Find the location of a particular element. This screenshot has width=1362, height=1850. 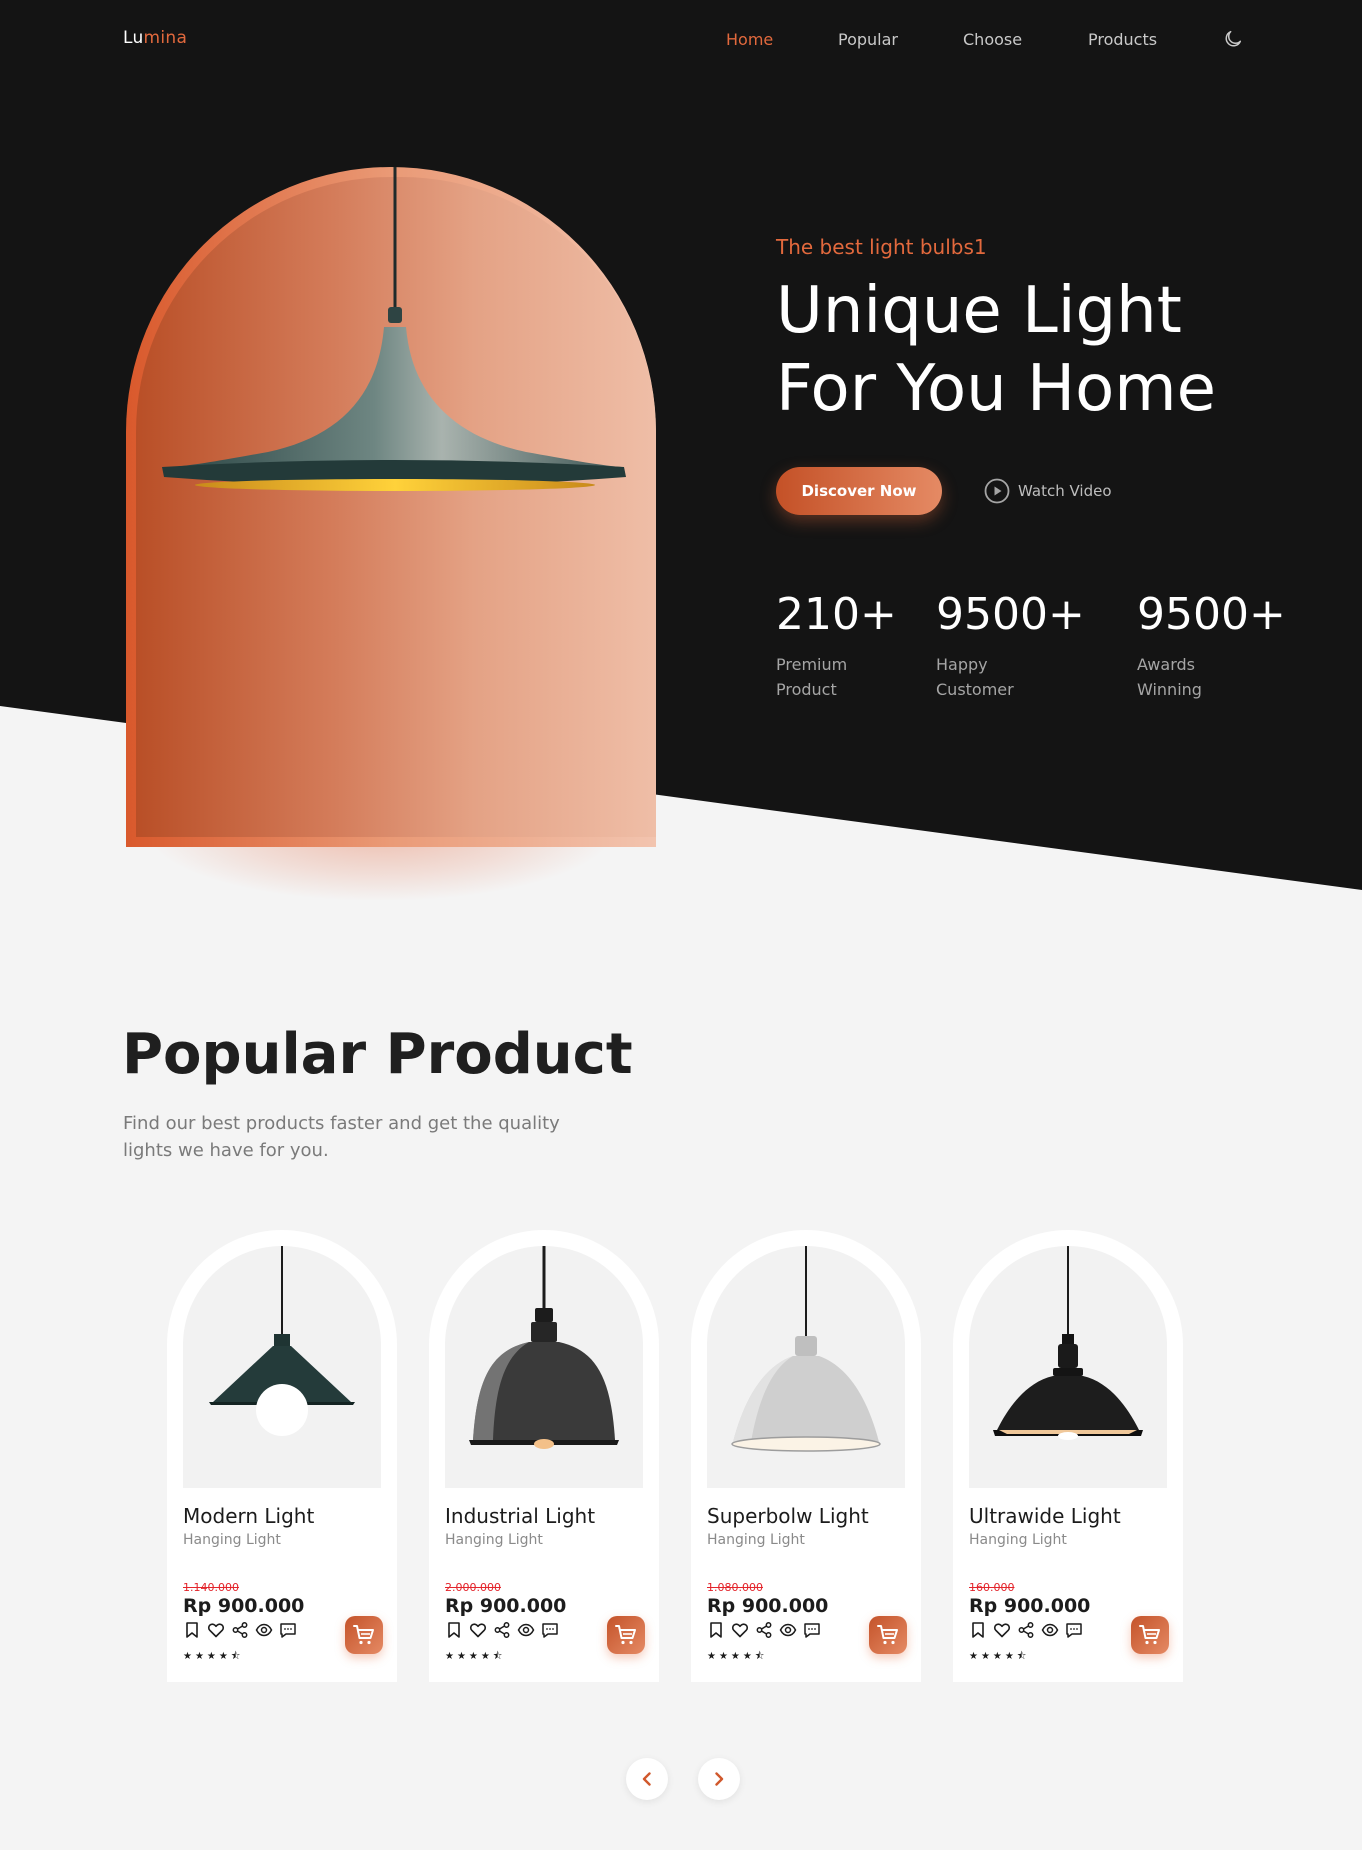

product-name: Industrial Light is located at coordinates (520, 1516).